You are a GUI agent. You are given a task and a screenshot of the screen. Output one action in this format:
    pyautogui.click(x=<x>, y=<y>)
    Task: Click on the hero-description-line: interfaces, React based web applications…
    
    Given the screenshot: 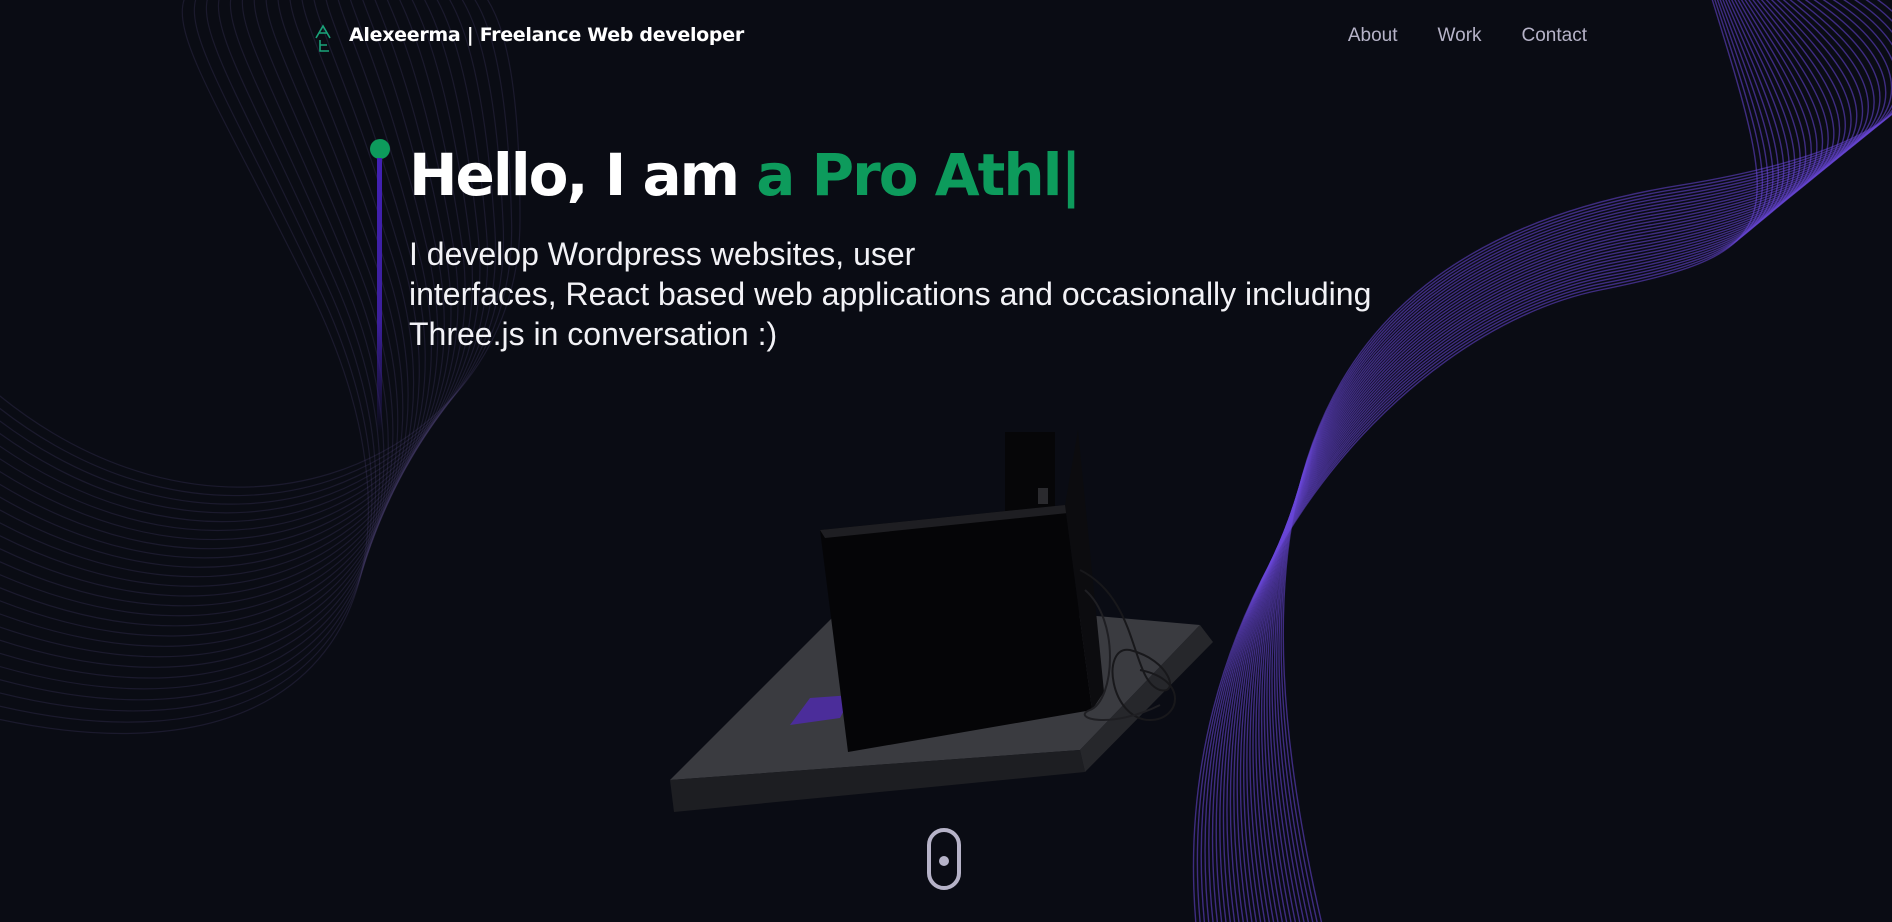 What is the action you would take?
    pyautogui.click(x=890, y=294)
    